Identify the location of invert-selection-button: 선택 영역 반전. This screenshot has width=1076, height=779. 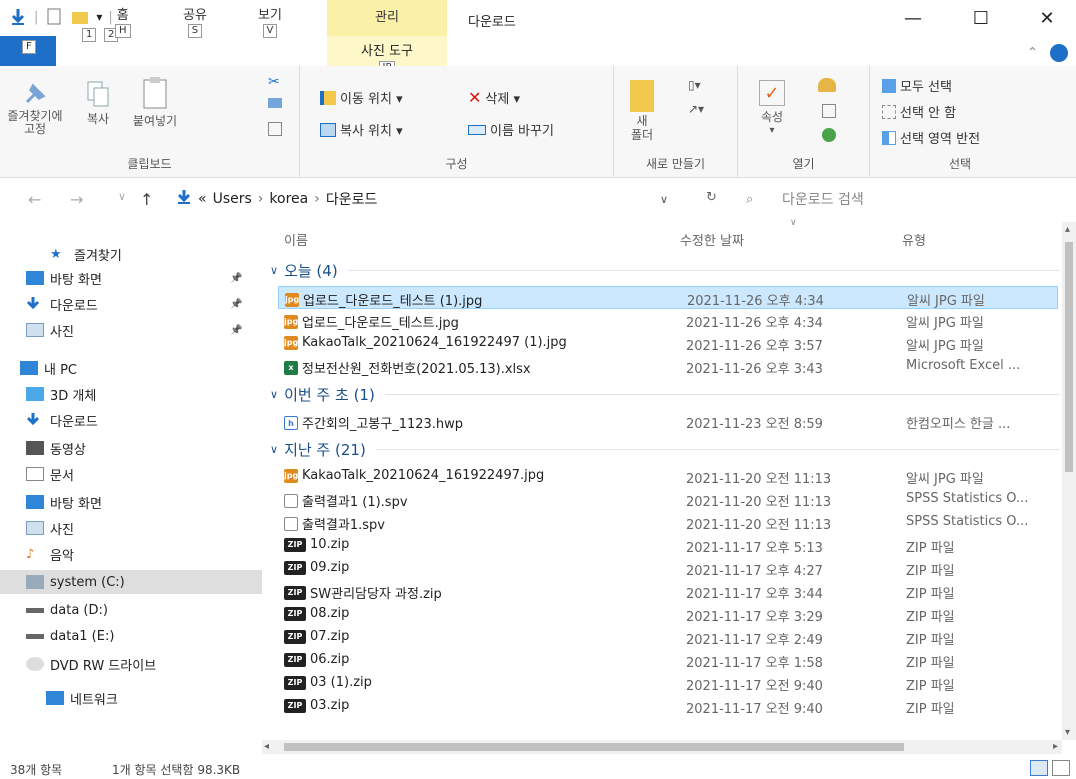
(931, 137).